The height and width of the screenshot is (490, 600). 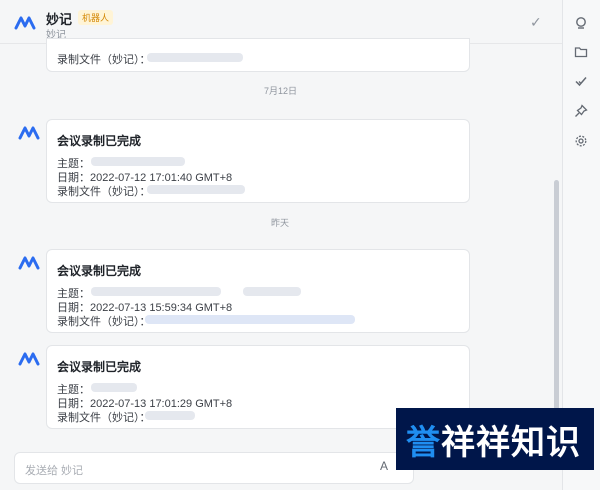 I want to click on brand-logo-rest: 祥祥知识, so click(x=511, y=442).